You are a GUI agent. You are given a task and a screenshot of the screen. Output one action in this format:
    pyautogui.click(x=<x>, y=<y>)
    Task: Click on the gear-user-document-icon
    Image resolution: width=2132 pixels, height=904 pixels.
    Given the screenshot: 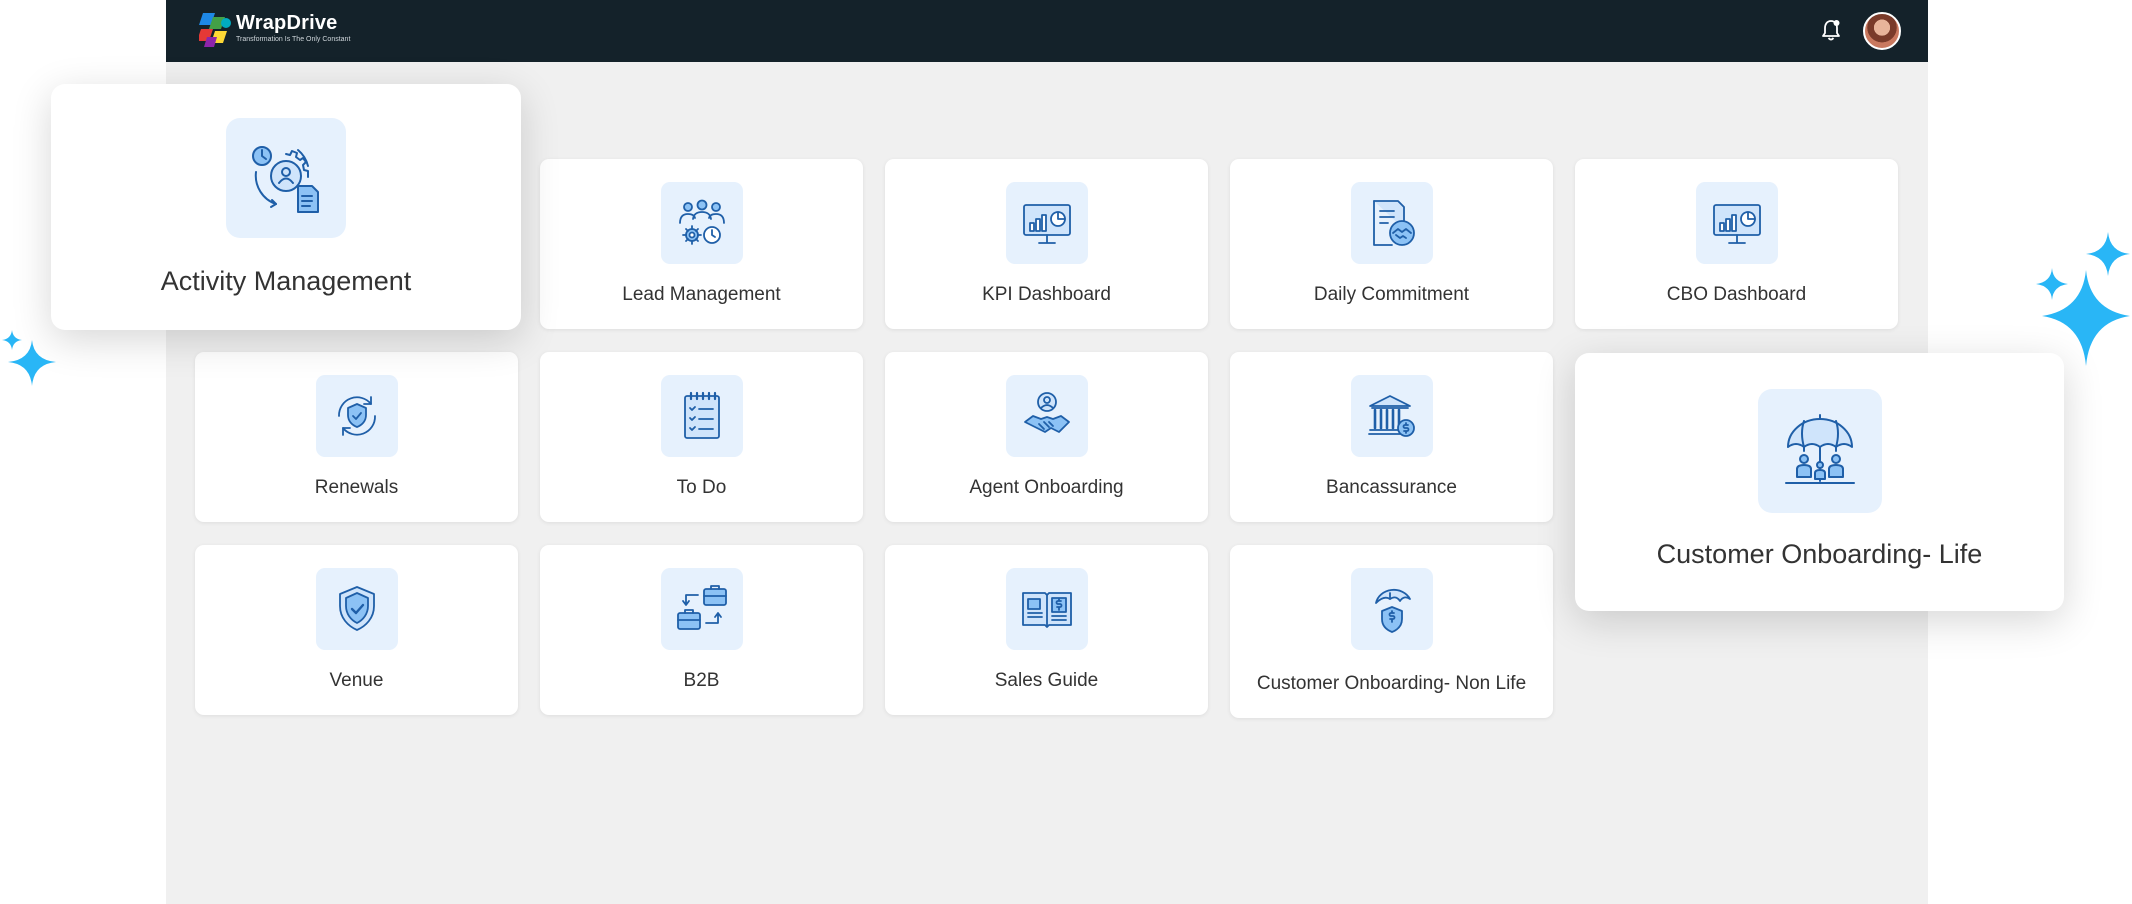 What is the action you would take?
    pyautogui.click(x=285, y=179)
    